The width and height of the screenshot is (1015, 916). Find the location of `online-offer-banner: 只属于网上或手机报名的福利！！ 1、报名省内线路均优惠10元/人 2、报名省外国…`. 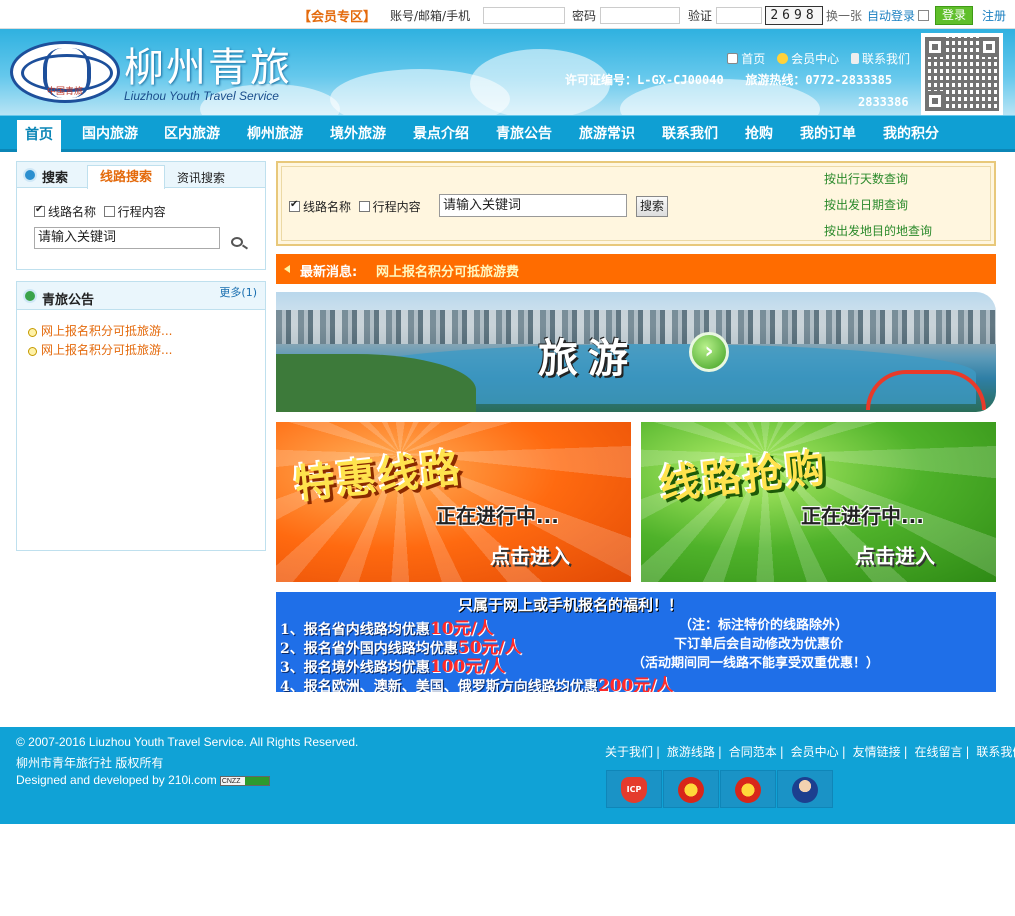

online-offer-banner: 只属于网上或手机报名的福利！！ 1、报名省内线路均优惠10元/人 2、报名省外国… is located at coordinates (636, 642).